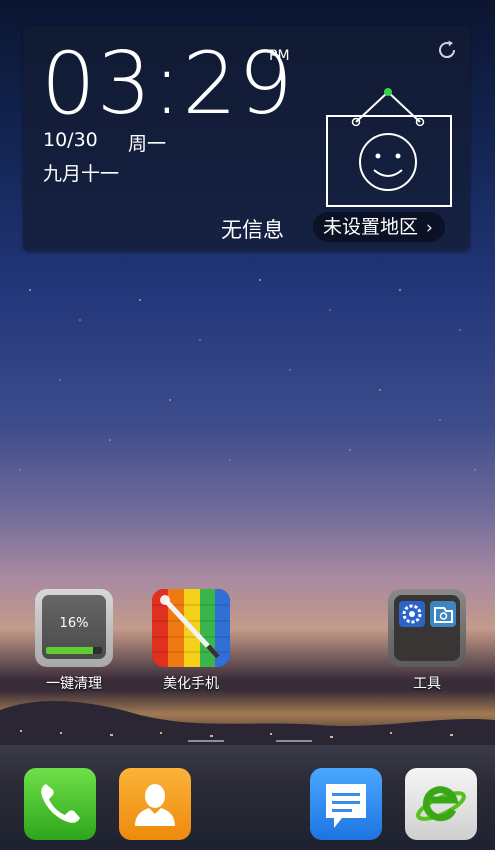  What do you see at coordinates (70, 140) in the screenshot?
I see `clock-date: 10/30` at bounding box center [70, 140].